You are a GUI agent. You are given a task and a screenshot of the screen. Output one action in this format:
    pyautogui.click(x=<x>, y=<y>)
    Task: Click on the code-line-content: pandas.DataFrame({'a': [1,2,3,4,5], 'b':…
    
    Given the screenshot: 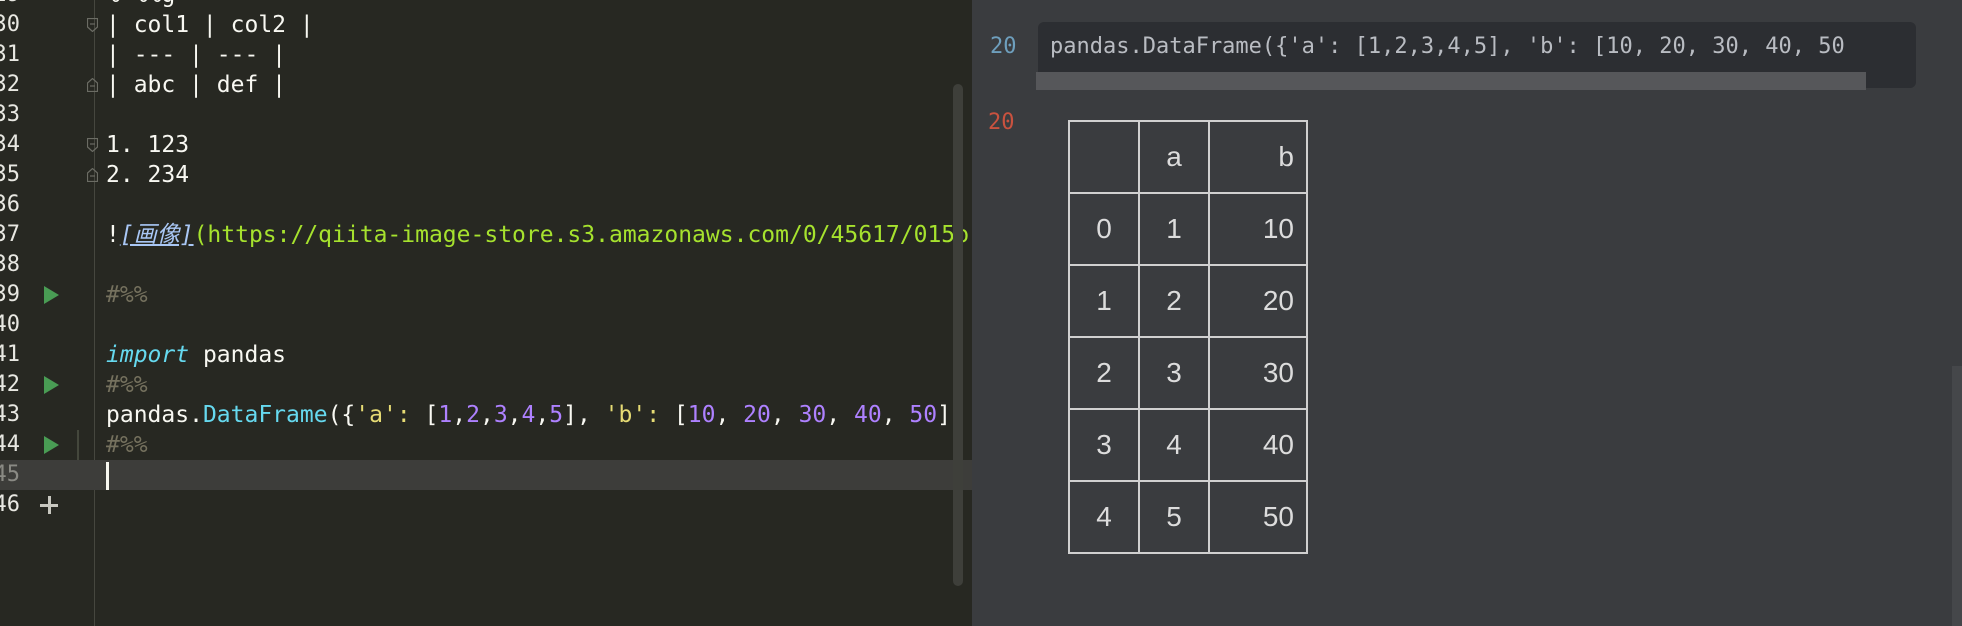 What is the action you would take?
    pyautogui.click(x=535, y=415)
    